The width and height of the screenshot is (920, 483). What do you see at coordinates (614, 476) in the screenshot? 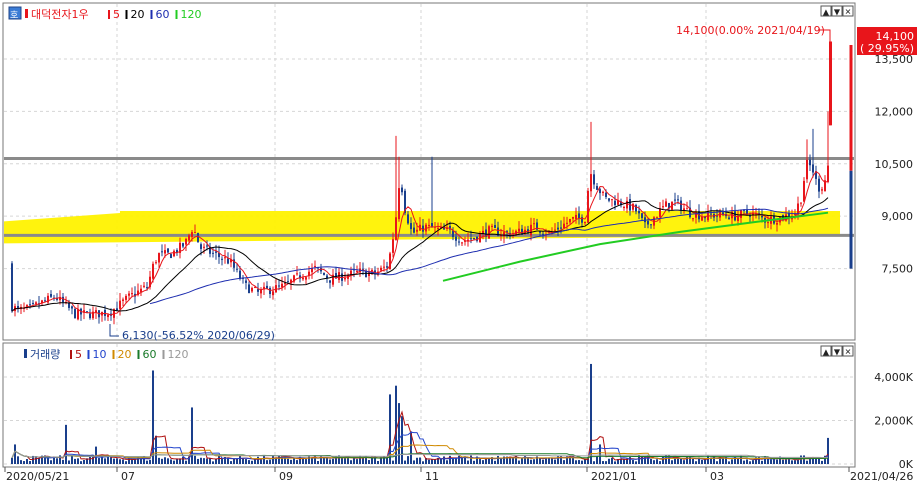
I see `x-tick-label: 2021/01` at bounding box center [614, 476].